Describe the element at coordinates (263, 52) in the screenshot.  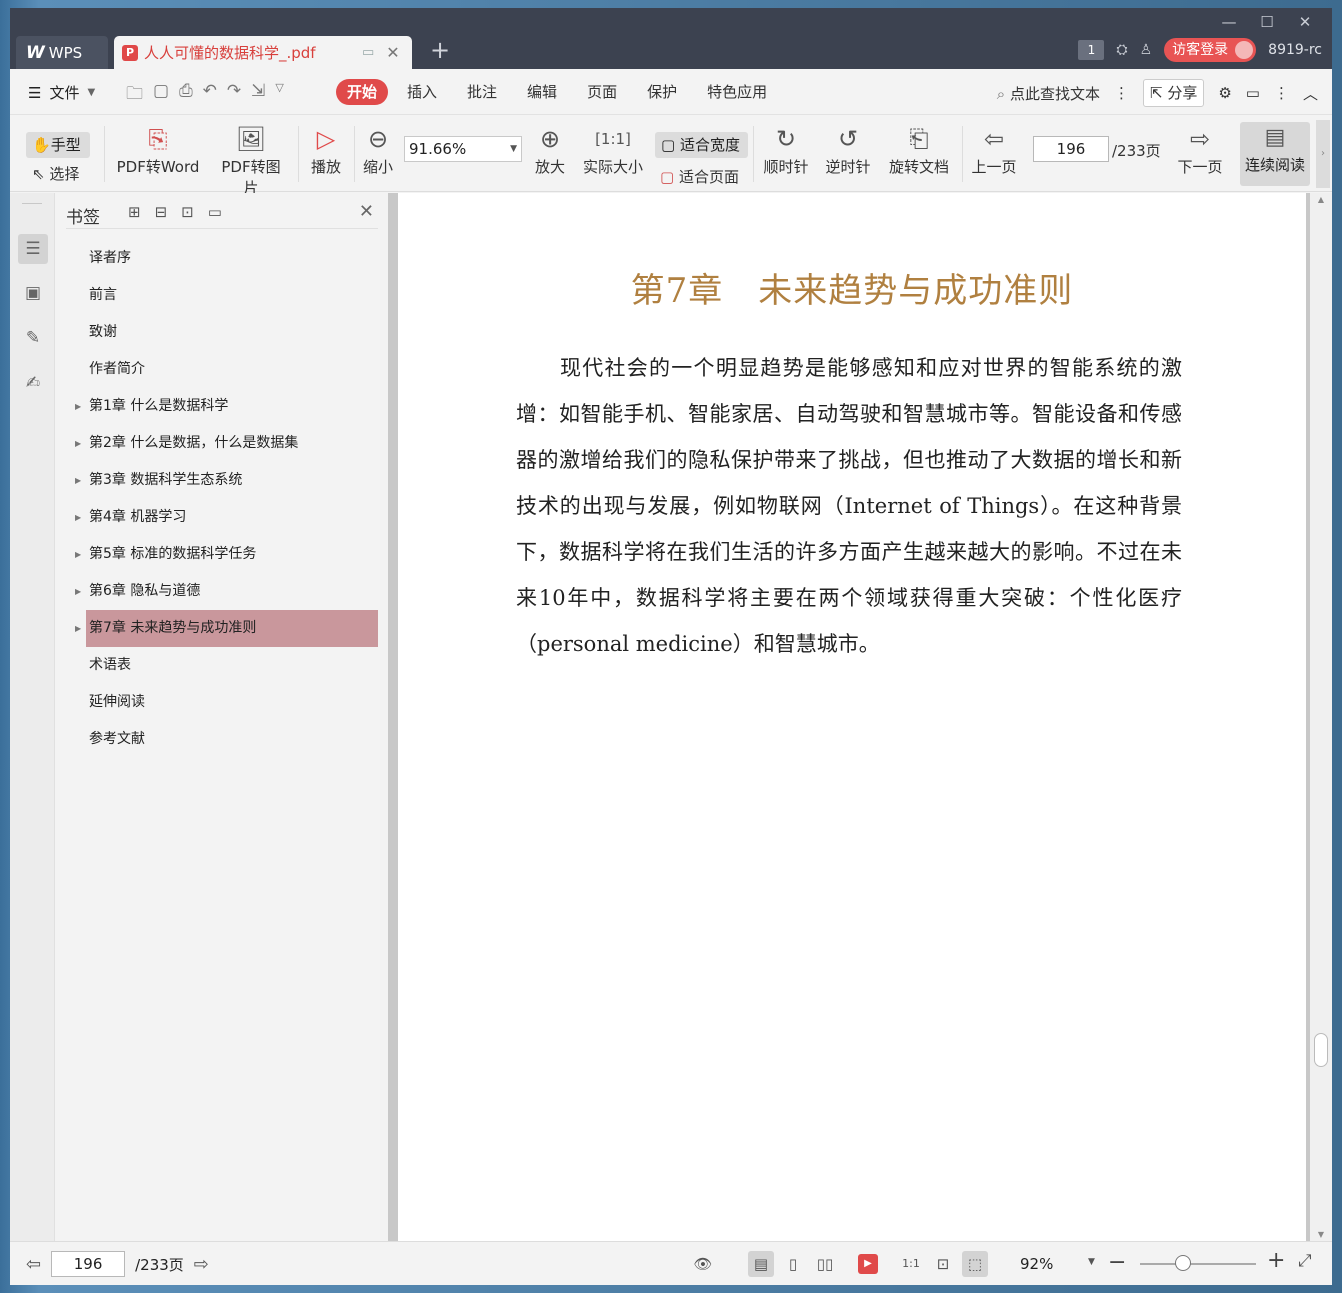
I see `tab-document: P 人人可懂的数据科学_.pdf ▭ ✕` at that location.